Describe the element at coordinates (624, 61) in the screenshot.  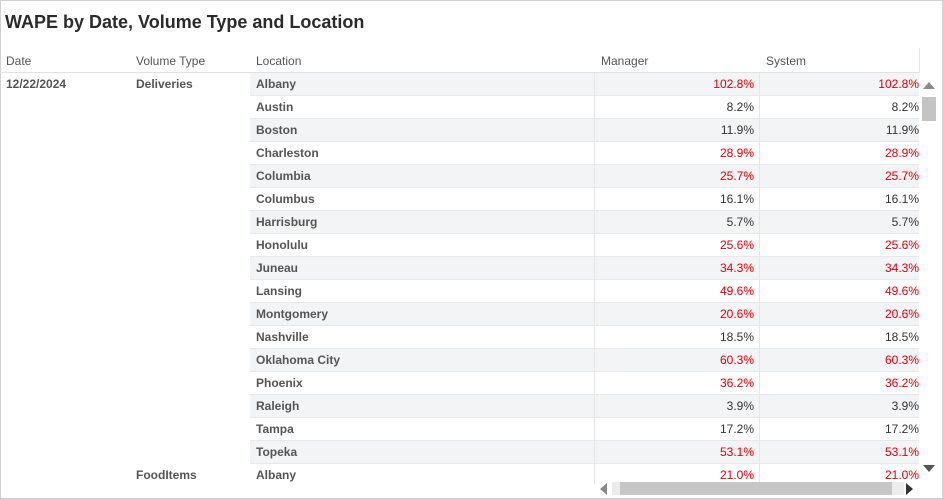
I see `column-header-manager: Manager` at that location.